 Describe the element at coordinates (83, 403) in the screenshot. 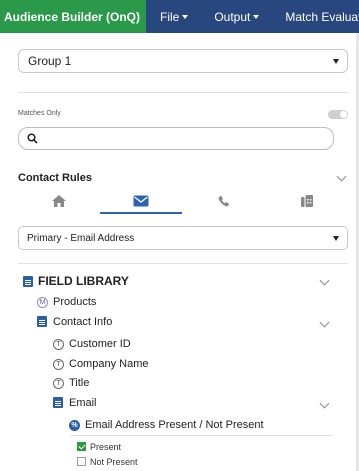

I see `tree-item-email: Email` at that location.